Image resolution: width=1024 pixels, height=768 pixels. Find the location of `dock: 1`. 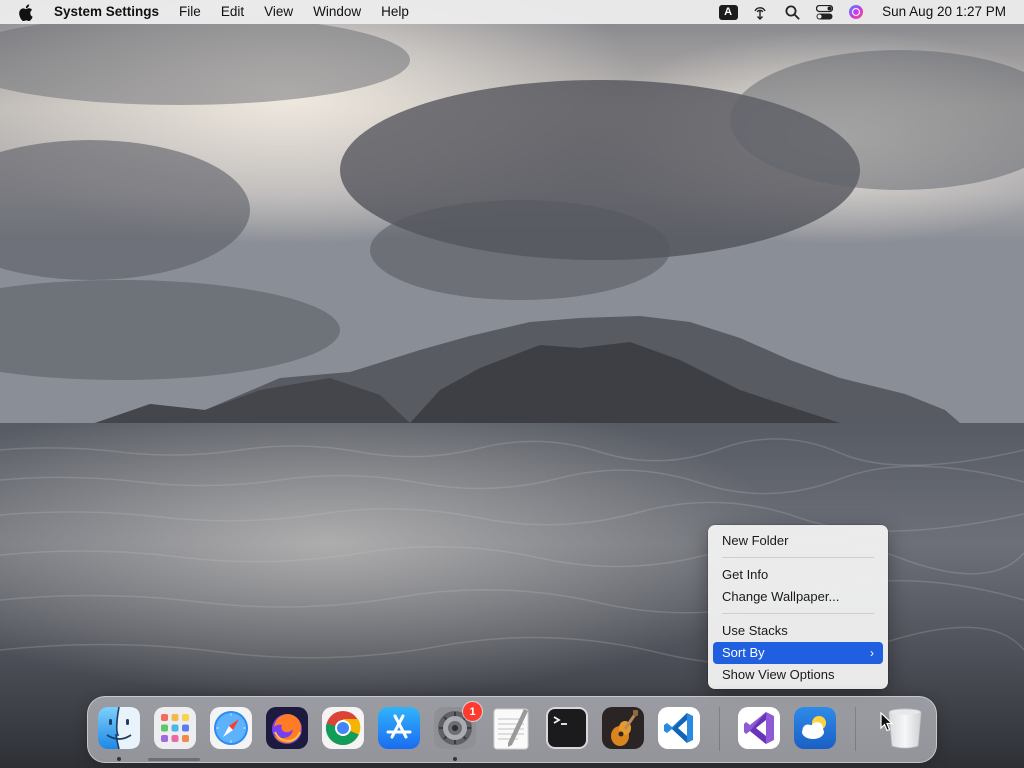

dock: 1 is located at coordinates (512, 729).